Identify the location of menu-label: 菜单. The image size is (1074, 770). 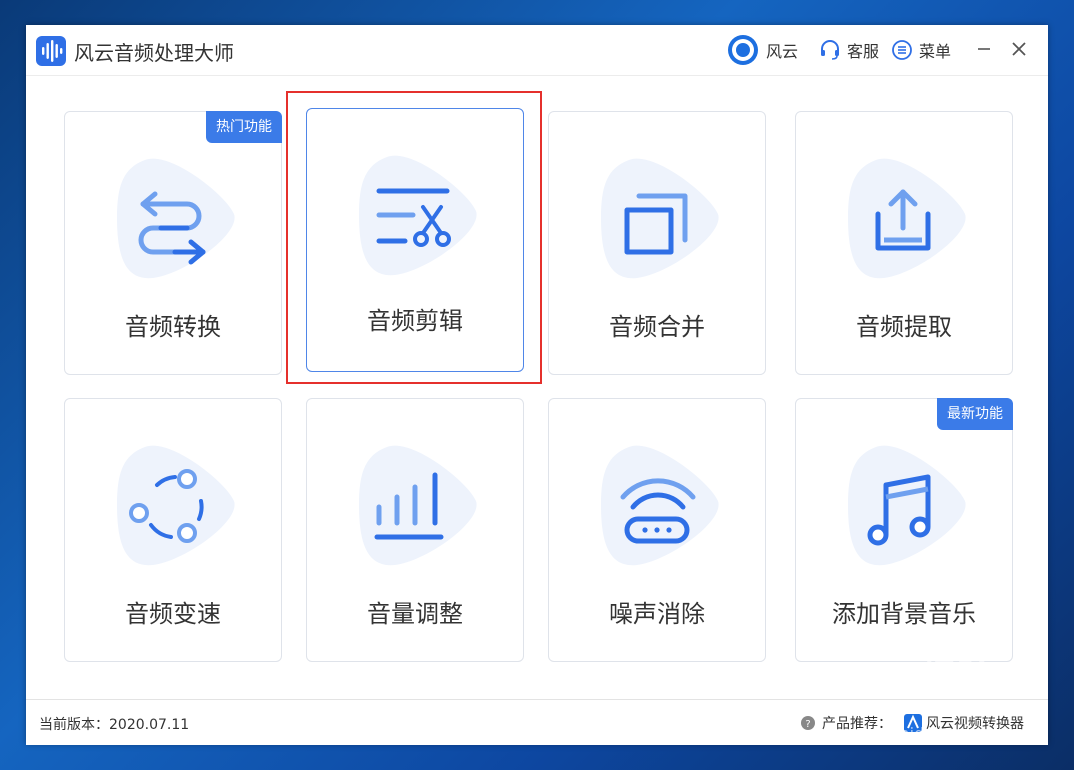
(935, 51).